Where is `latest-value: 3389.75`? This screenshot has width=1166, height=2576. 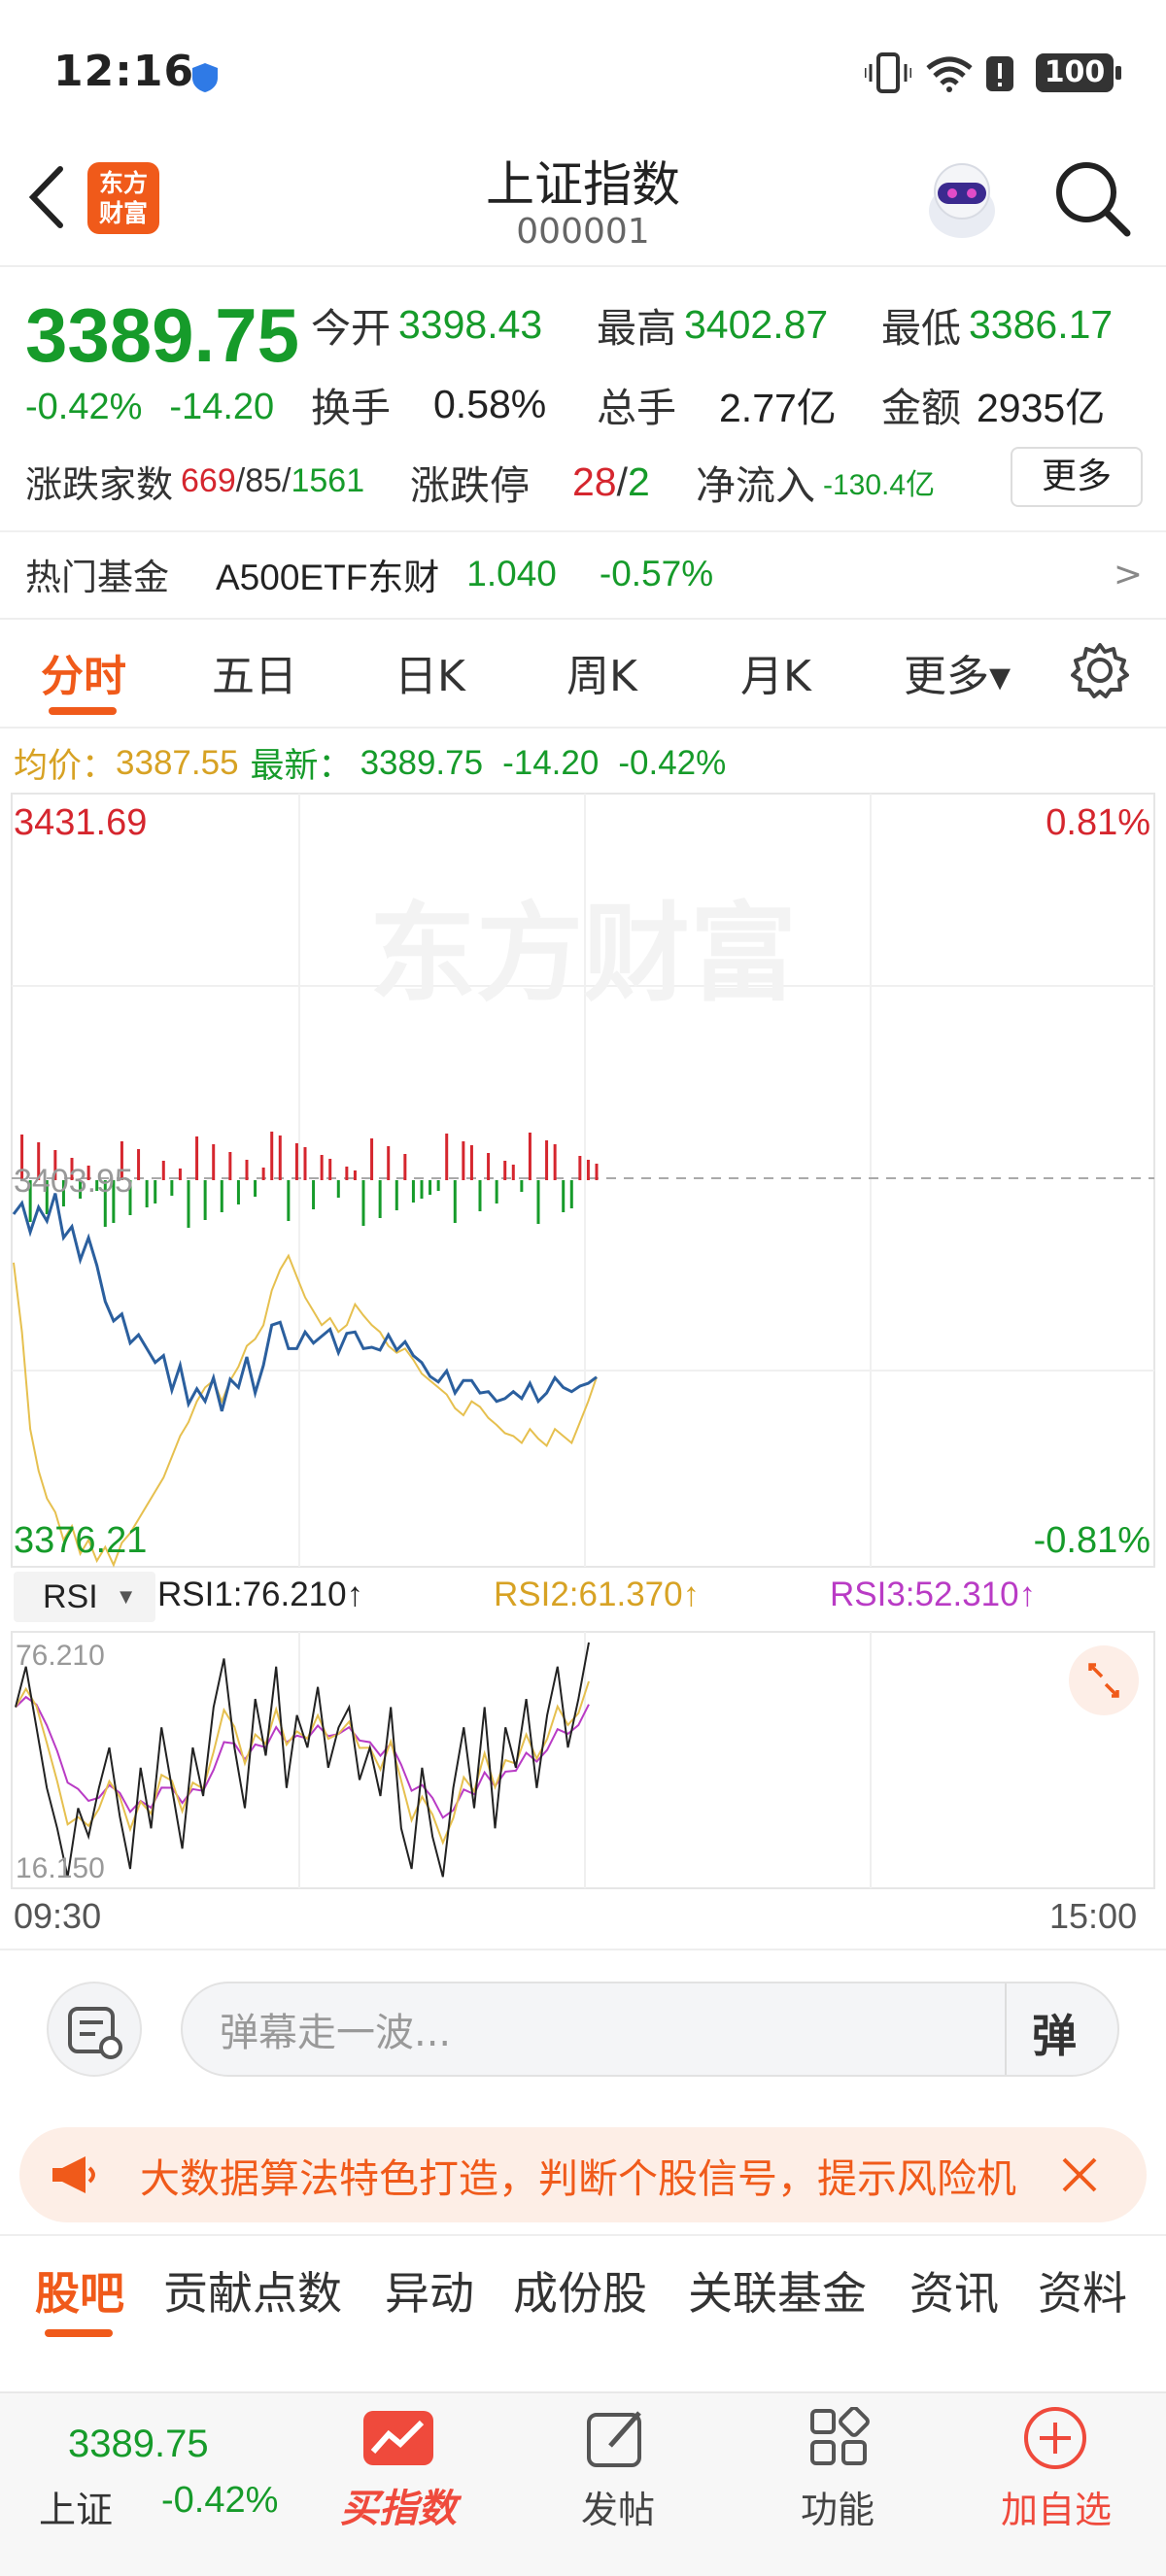 latest-value: 3389.75 is located at coordinates (422, 762).